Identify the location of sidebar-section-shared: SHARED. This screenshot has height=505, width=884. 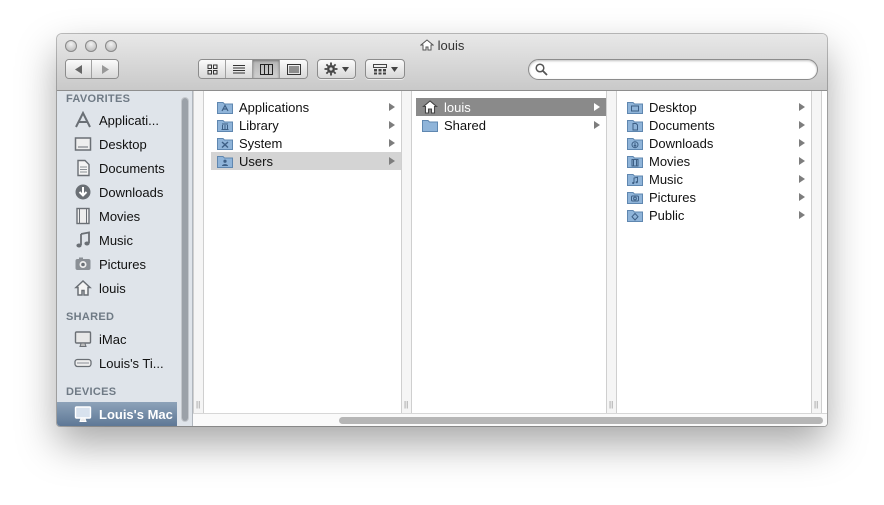
(90, 317).